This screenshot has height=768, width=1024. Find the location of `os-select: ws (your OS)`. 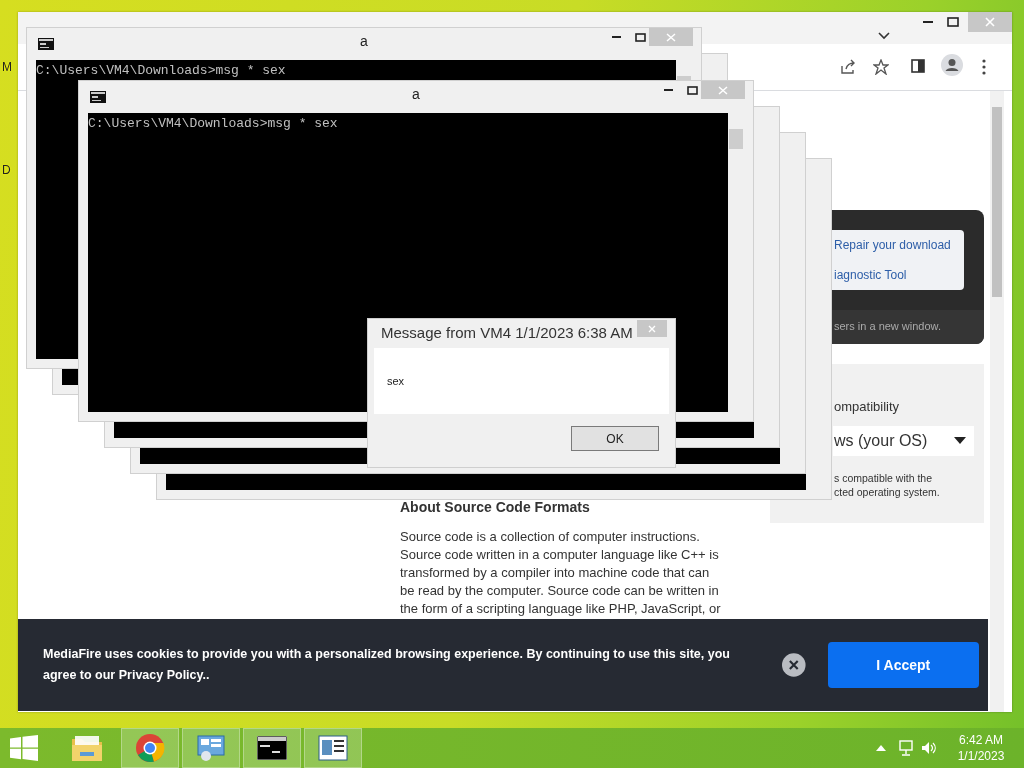

os-select: ws (your OS) is located at coordinates (903, 441).